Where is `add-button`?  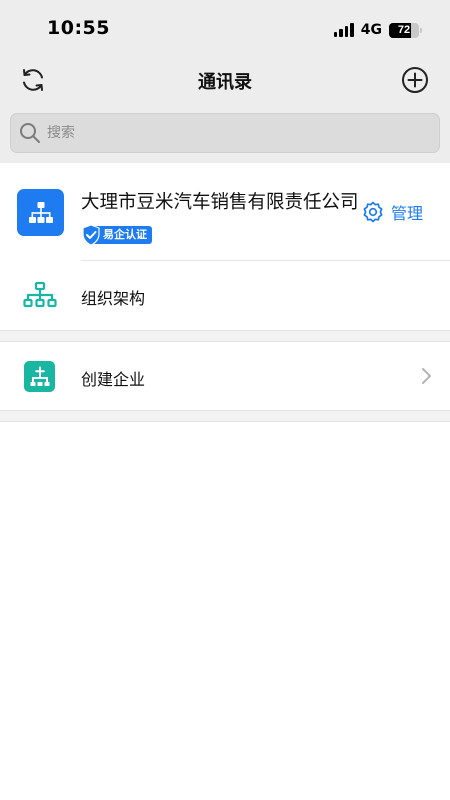
add-button is located at coordinates (415, 80).